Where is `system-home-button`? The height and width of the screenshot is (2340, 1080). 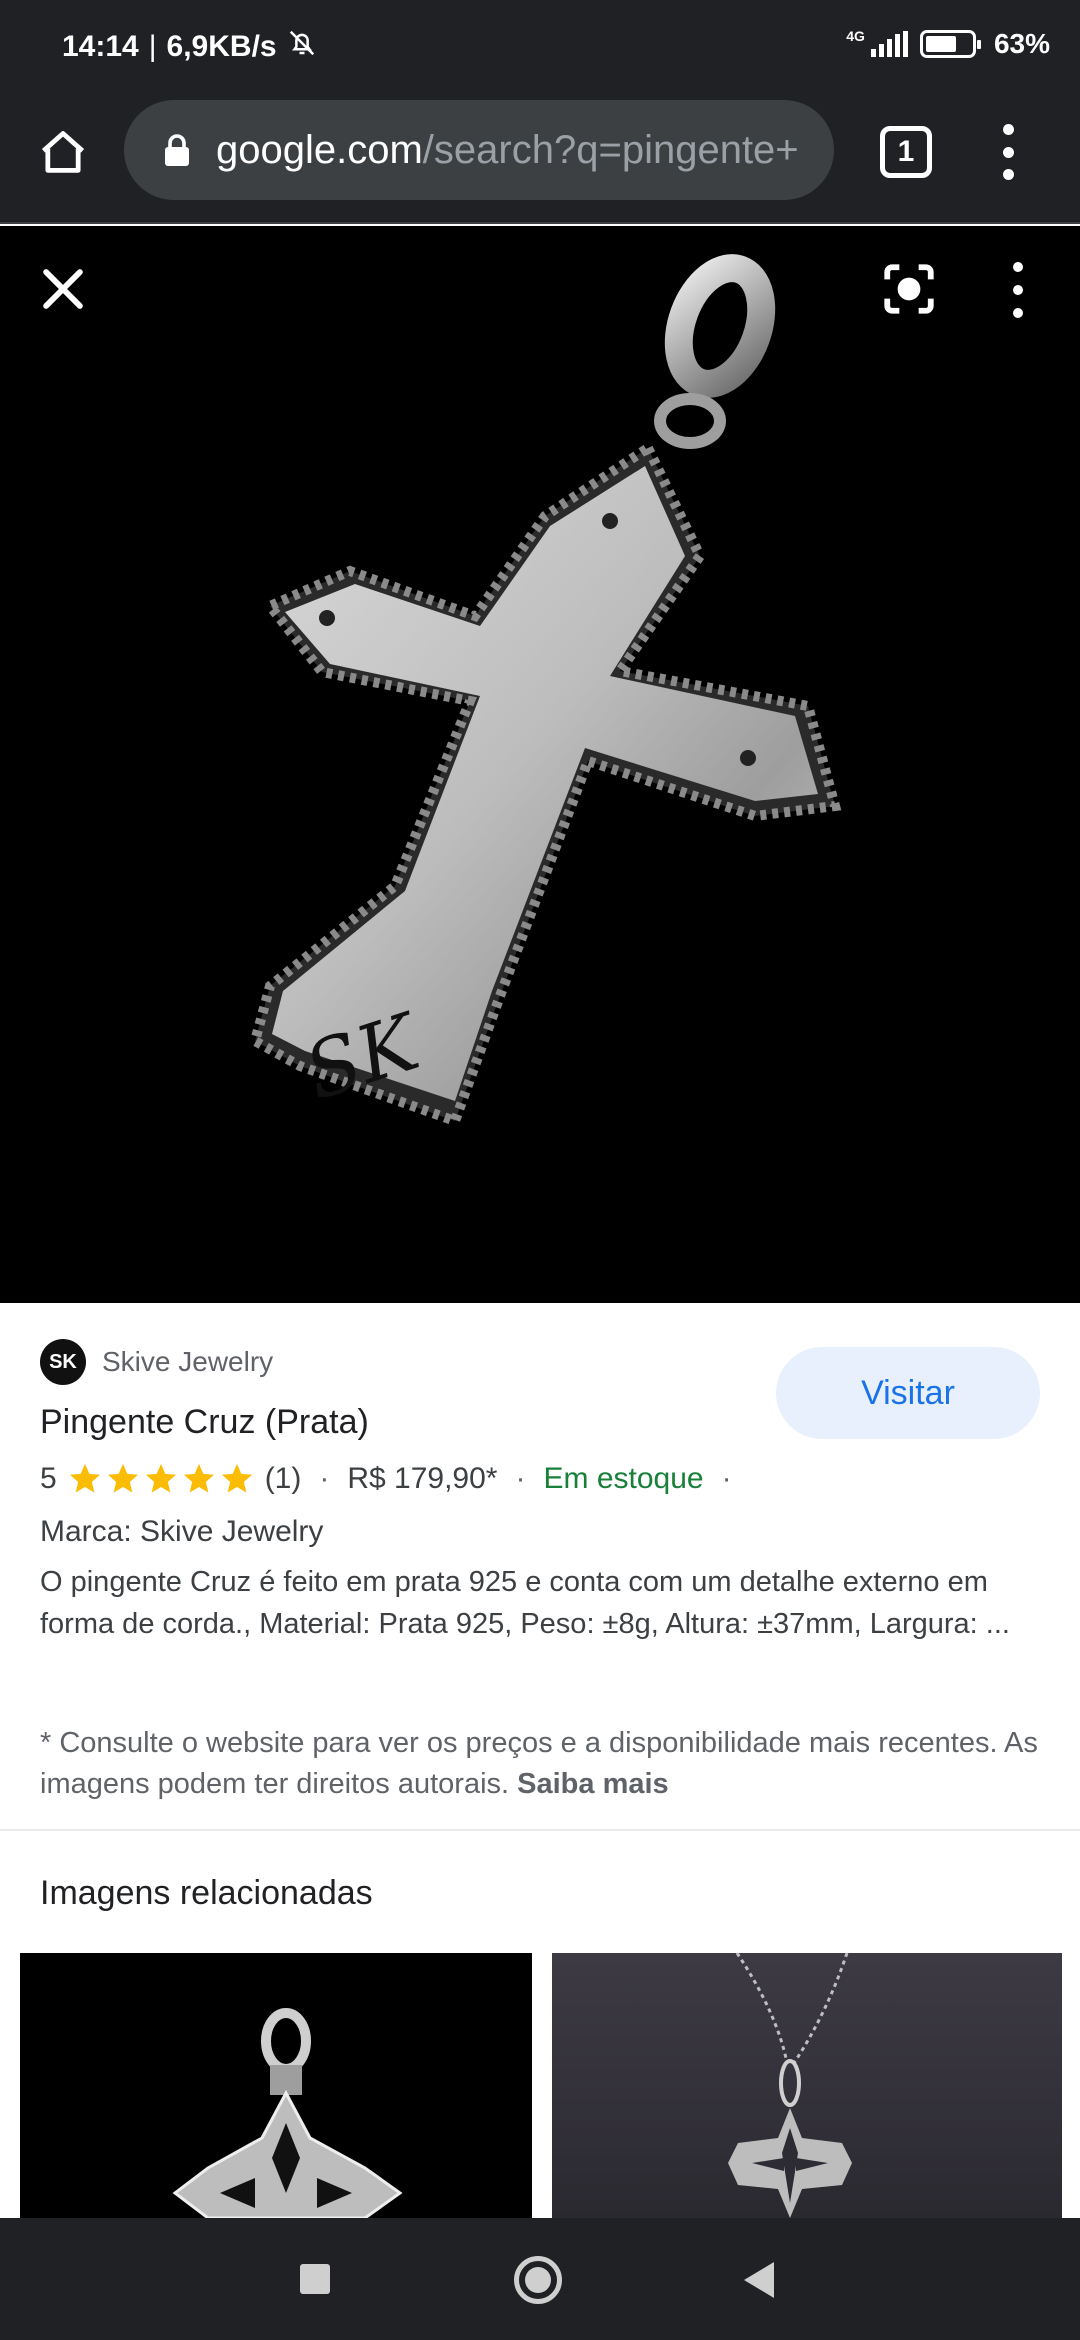
system-home-button is located at coordinates (538, 2280).